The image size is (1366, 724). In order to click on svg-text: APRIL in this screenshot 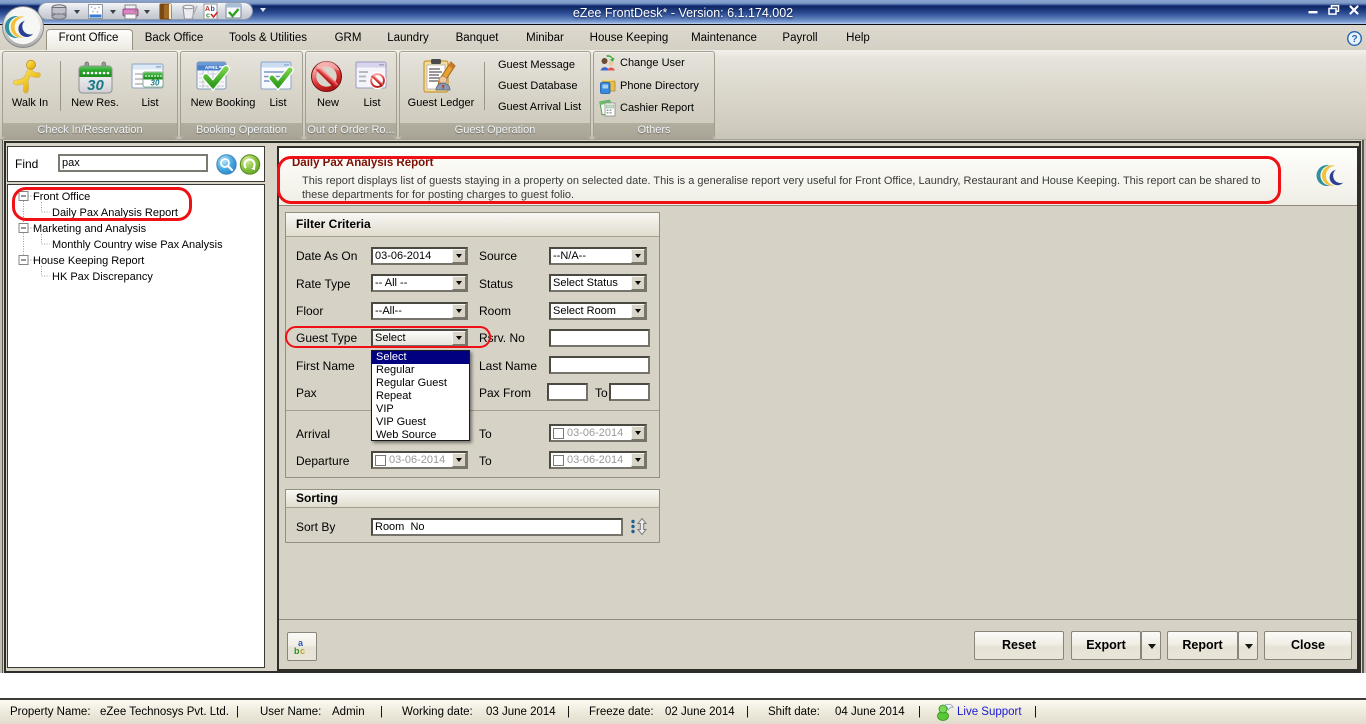, I will do `click(212, 67)`.